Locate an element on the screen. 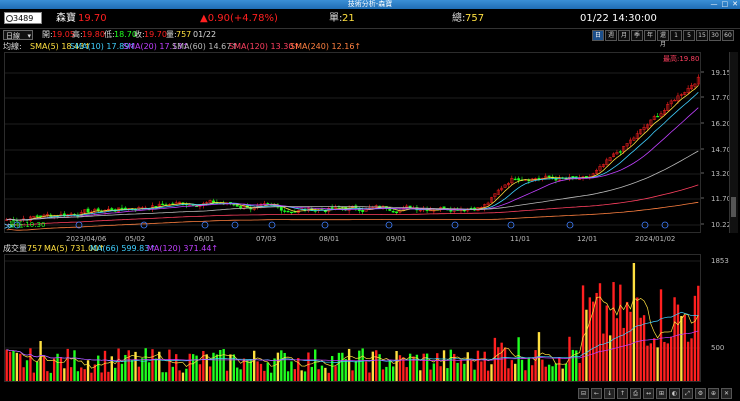 This screenshot has width=740, height=401. period-button-8: 15 is located at coordinates (702, 35).